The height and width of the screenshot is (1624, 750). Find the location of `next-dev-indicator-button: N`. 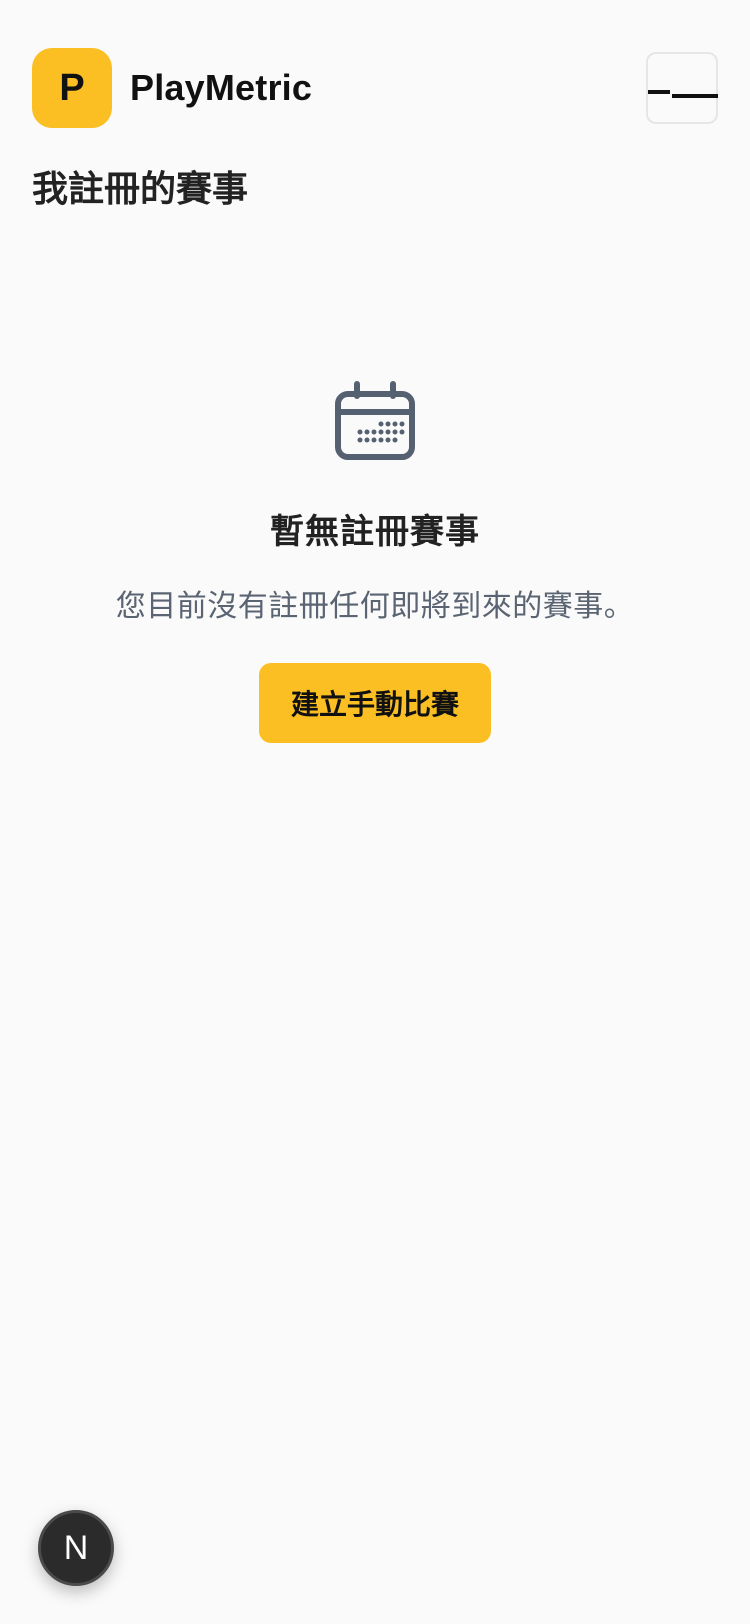

next-dev-indicator-button: N is located at coordinates (76, 1548).